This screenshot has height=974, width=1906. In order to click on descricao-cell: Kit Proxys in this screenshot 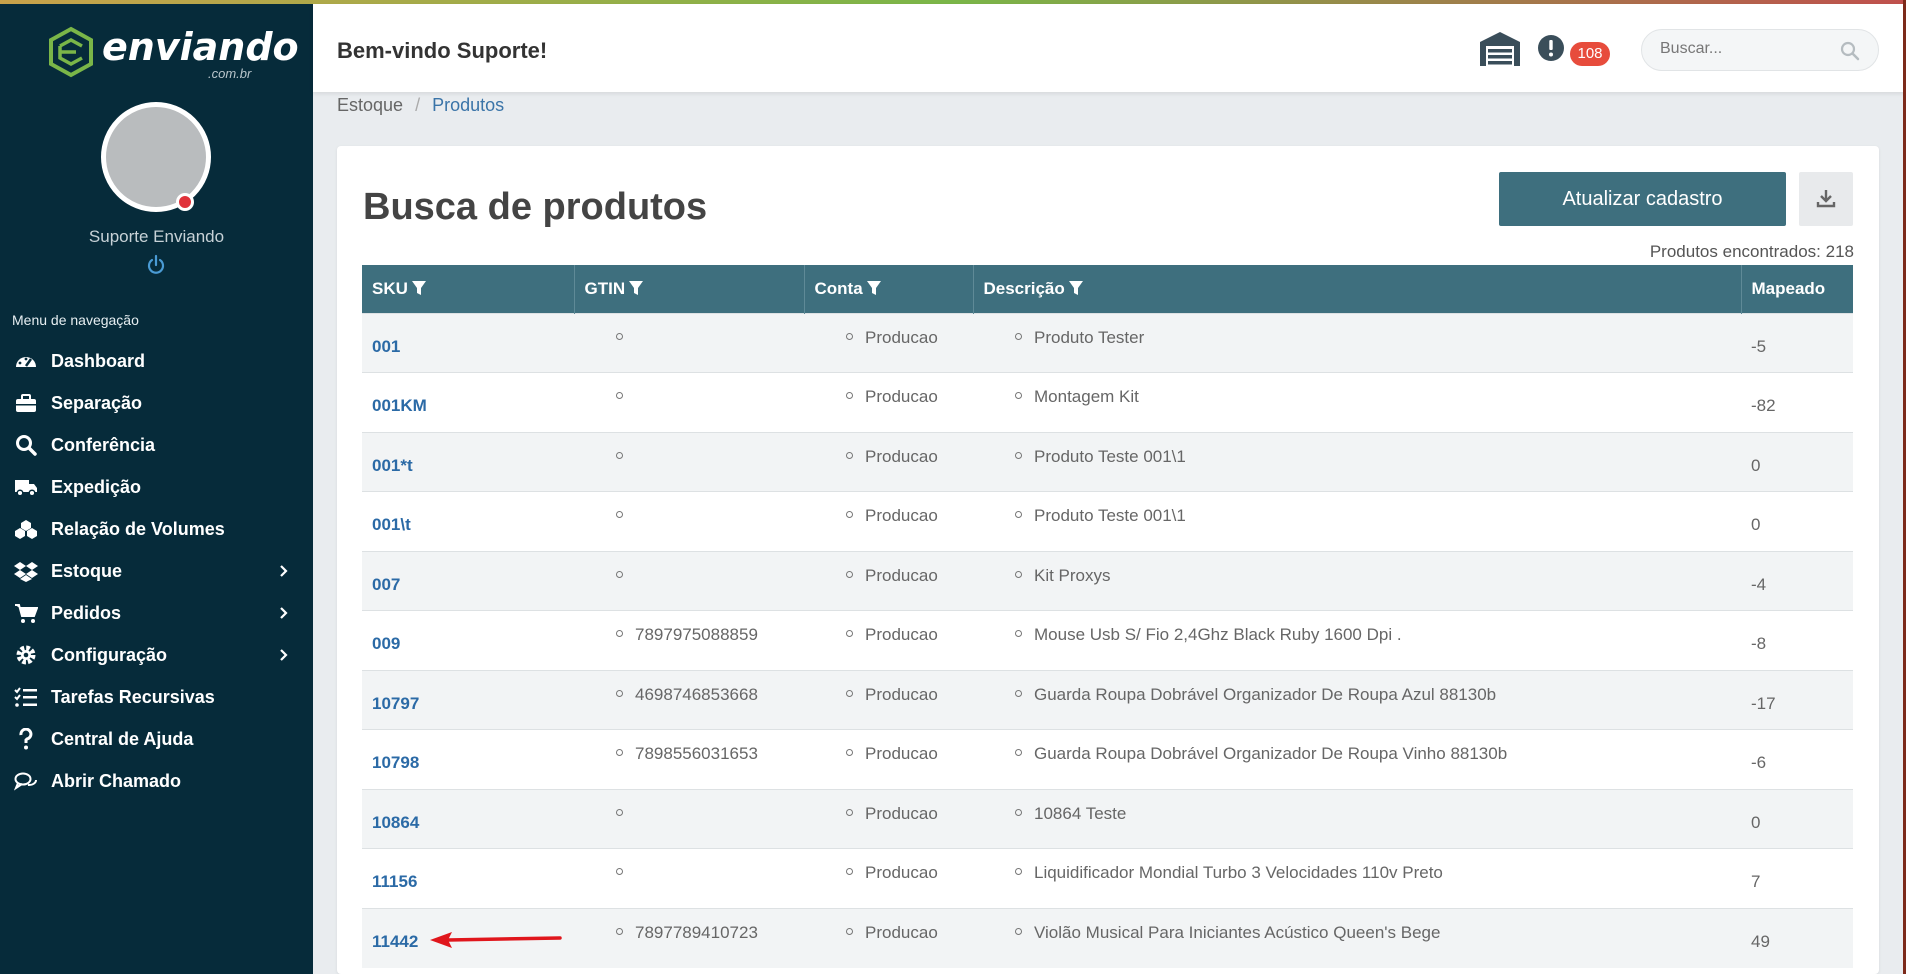, I will do `click(1357, 580)`.